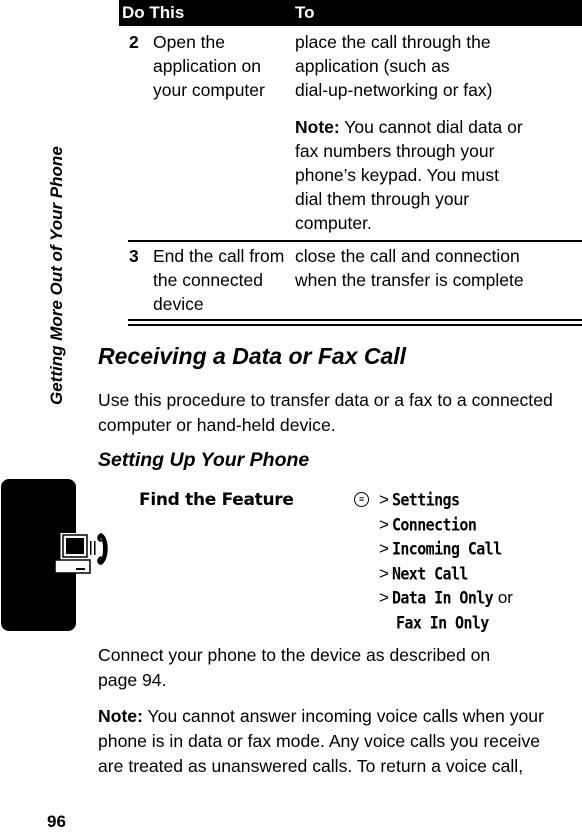  Describe the element at coordinates (361, 499) in the screenshot. I see `menu-key-icon: ≡` at that location.